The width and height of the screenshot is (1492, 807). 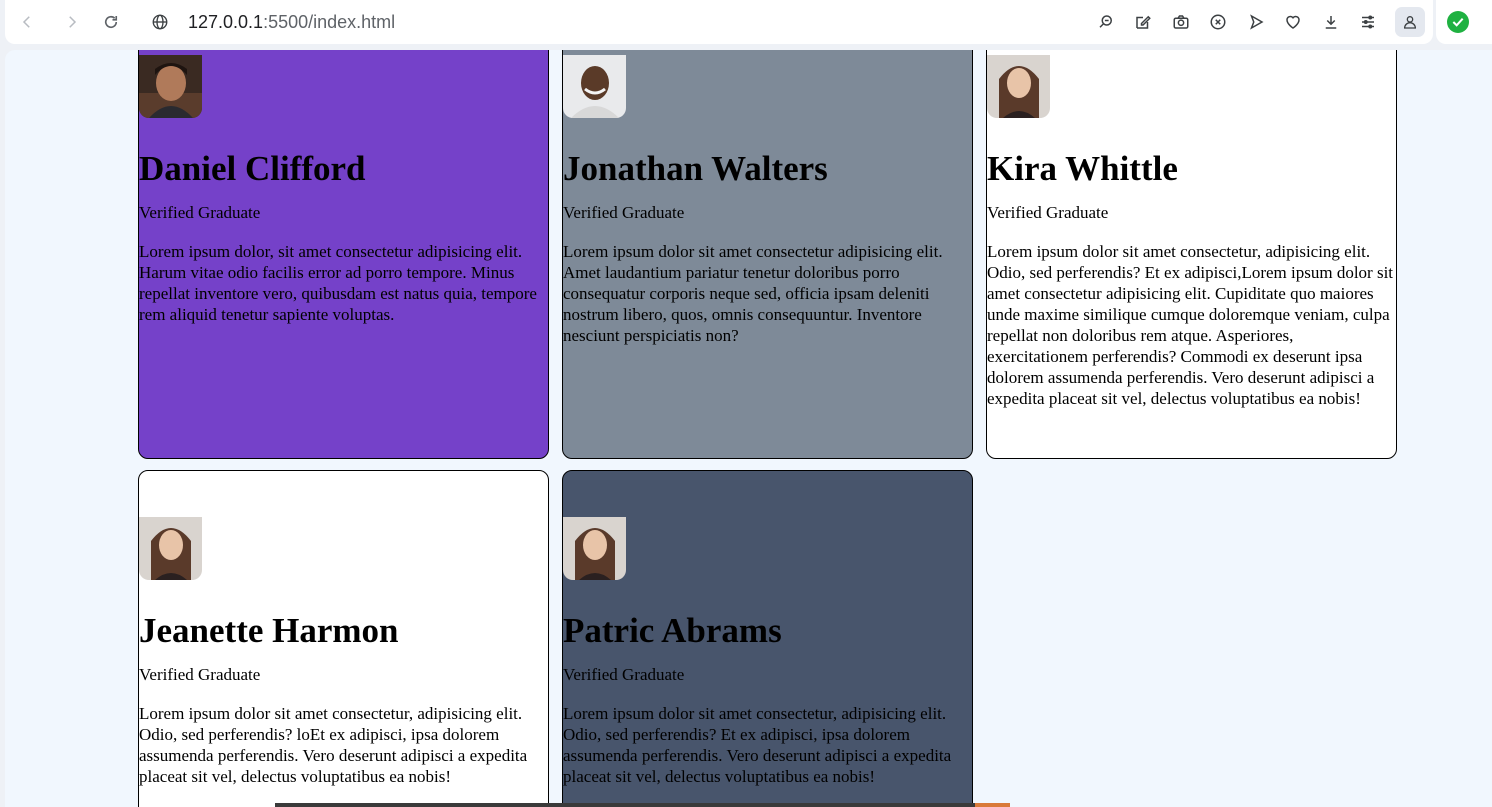 I want to click on camera-icon, so click(x=1181, y=22).